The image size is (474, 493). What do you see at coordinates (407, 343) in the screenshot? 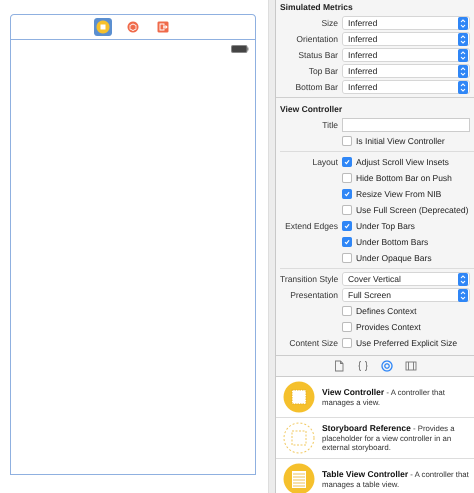
I see `checkbox-label: Use Preferred Explicit Size` at bounding box center [407, 343].